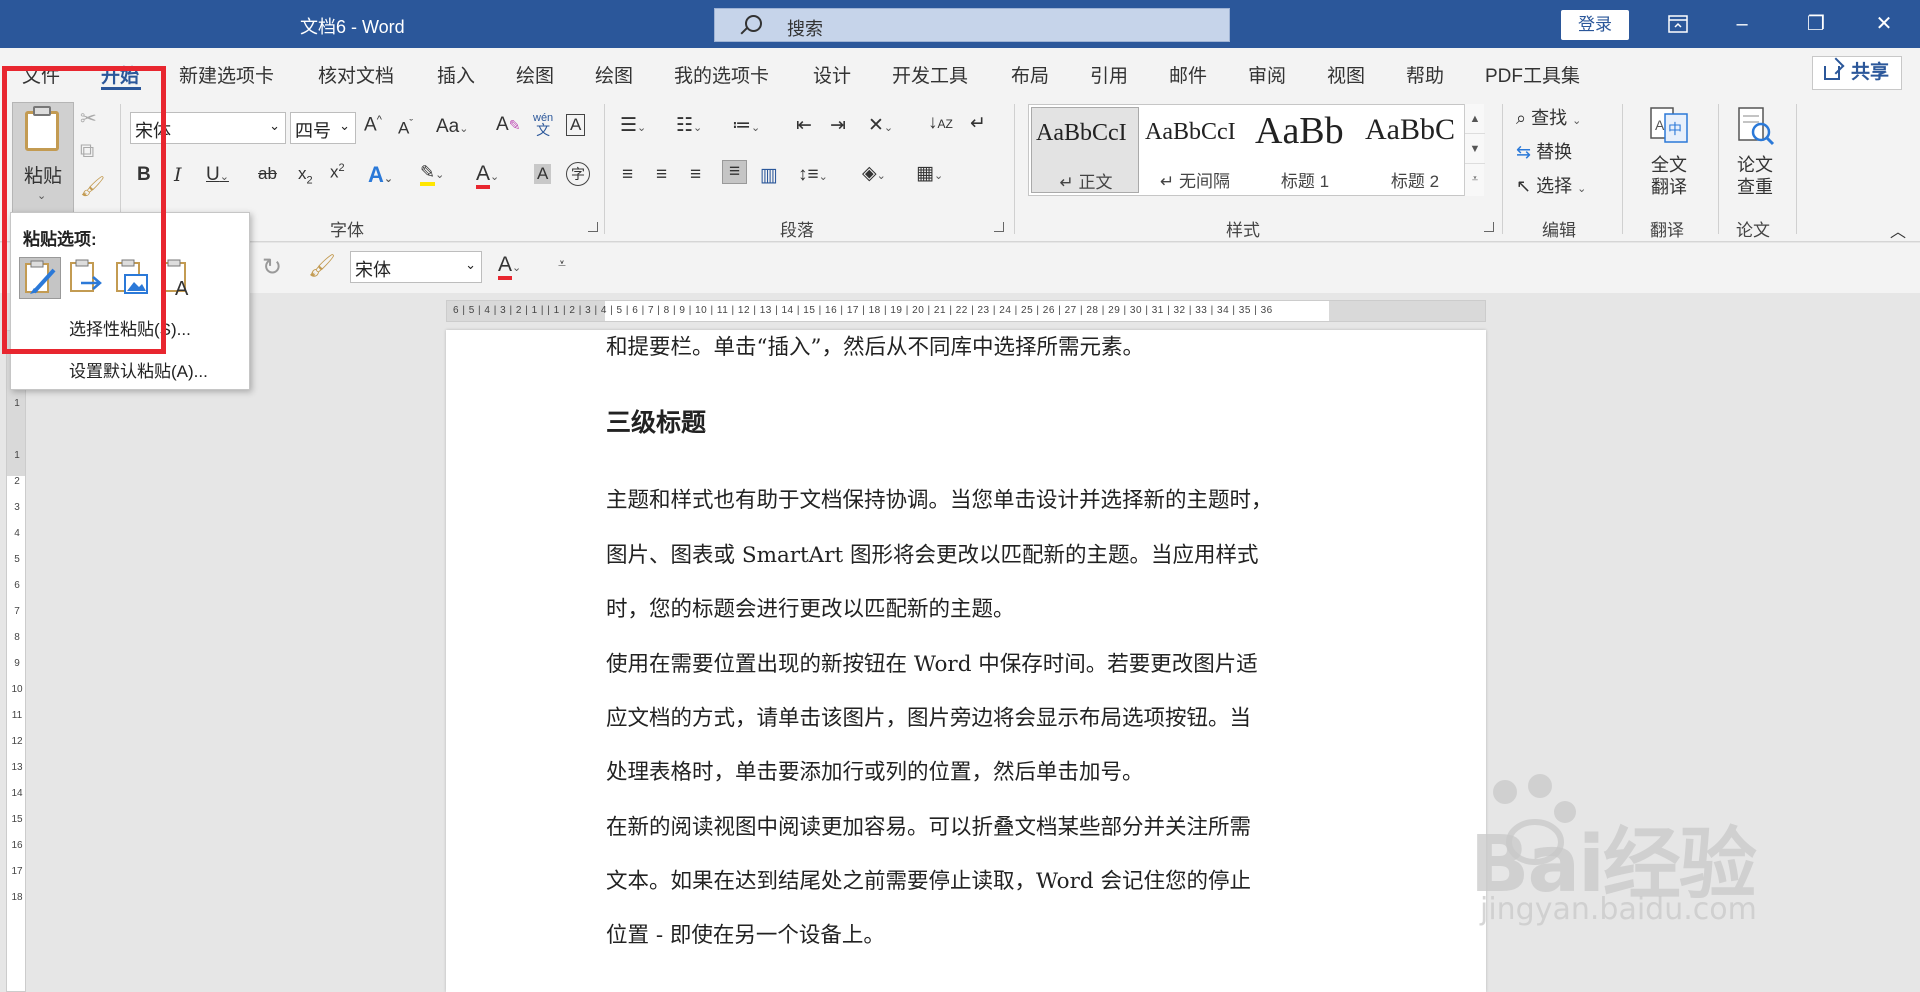  Describe the element at coordinates (627, 175) in the screenshot. I see `align-left-icon: ≡` at that location.